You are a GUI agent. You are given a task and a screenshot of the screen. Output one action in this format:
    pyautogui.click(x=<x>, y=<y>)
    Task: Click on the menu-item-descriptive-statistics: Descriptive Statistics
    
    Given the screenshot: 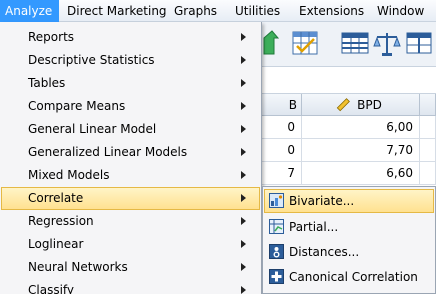 What is the action you would take?
    pyautogui.click(x=130, y=60)
    